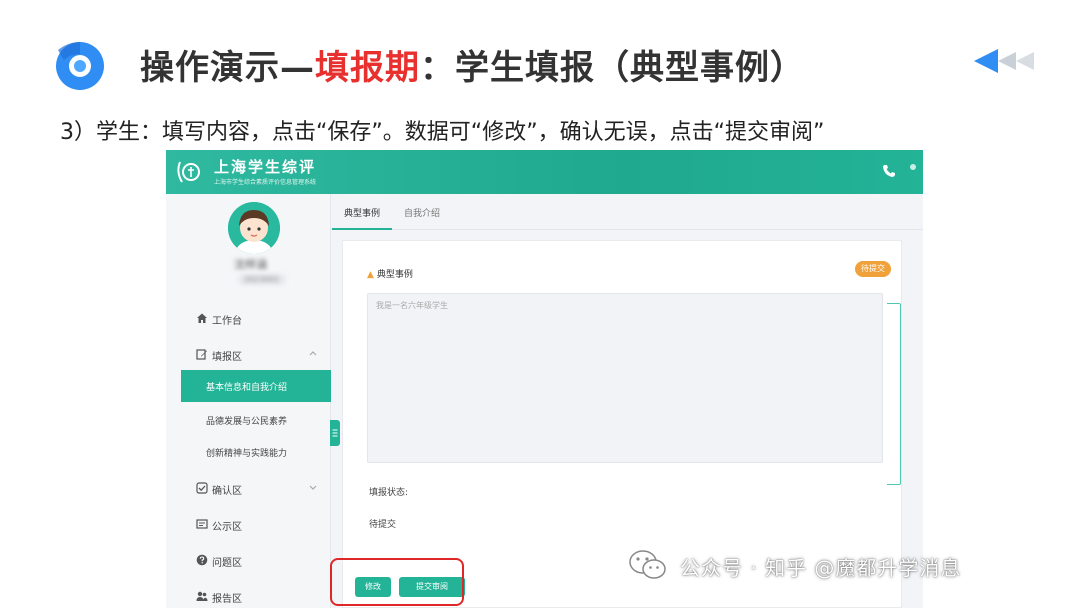 This screenshot has width=1080, height=608. What do you see at coordinates (362, 229) in the screenshot?
I see `active-tab-indicator` at bounding box center [362, 229].